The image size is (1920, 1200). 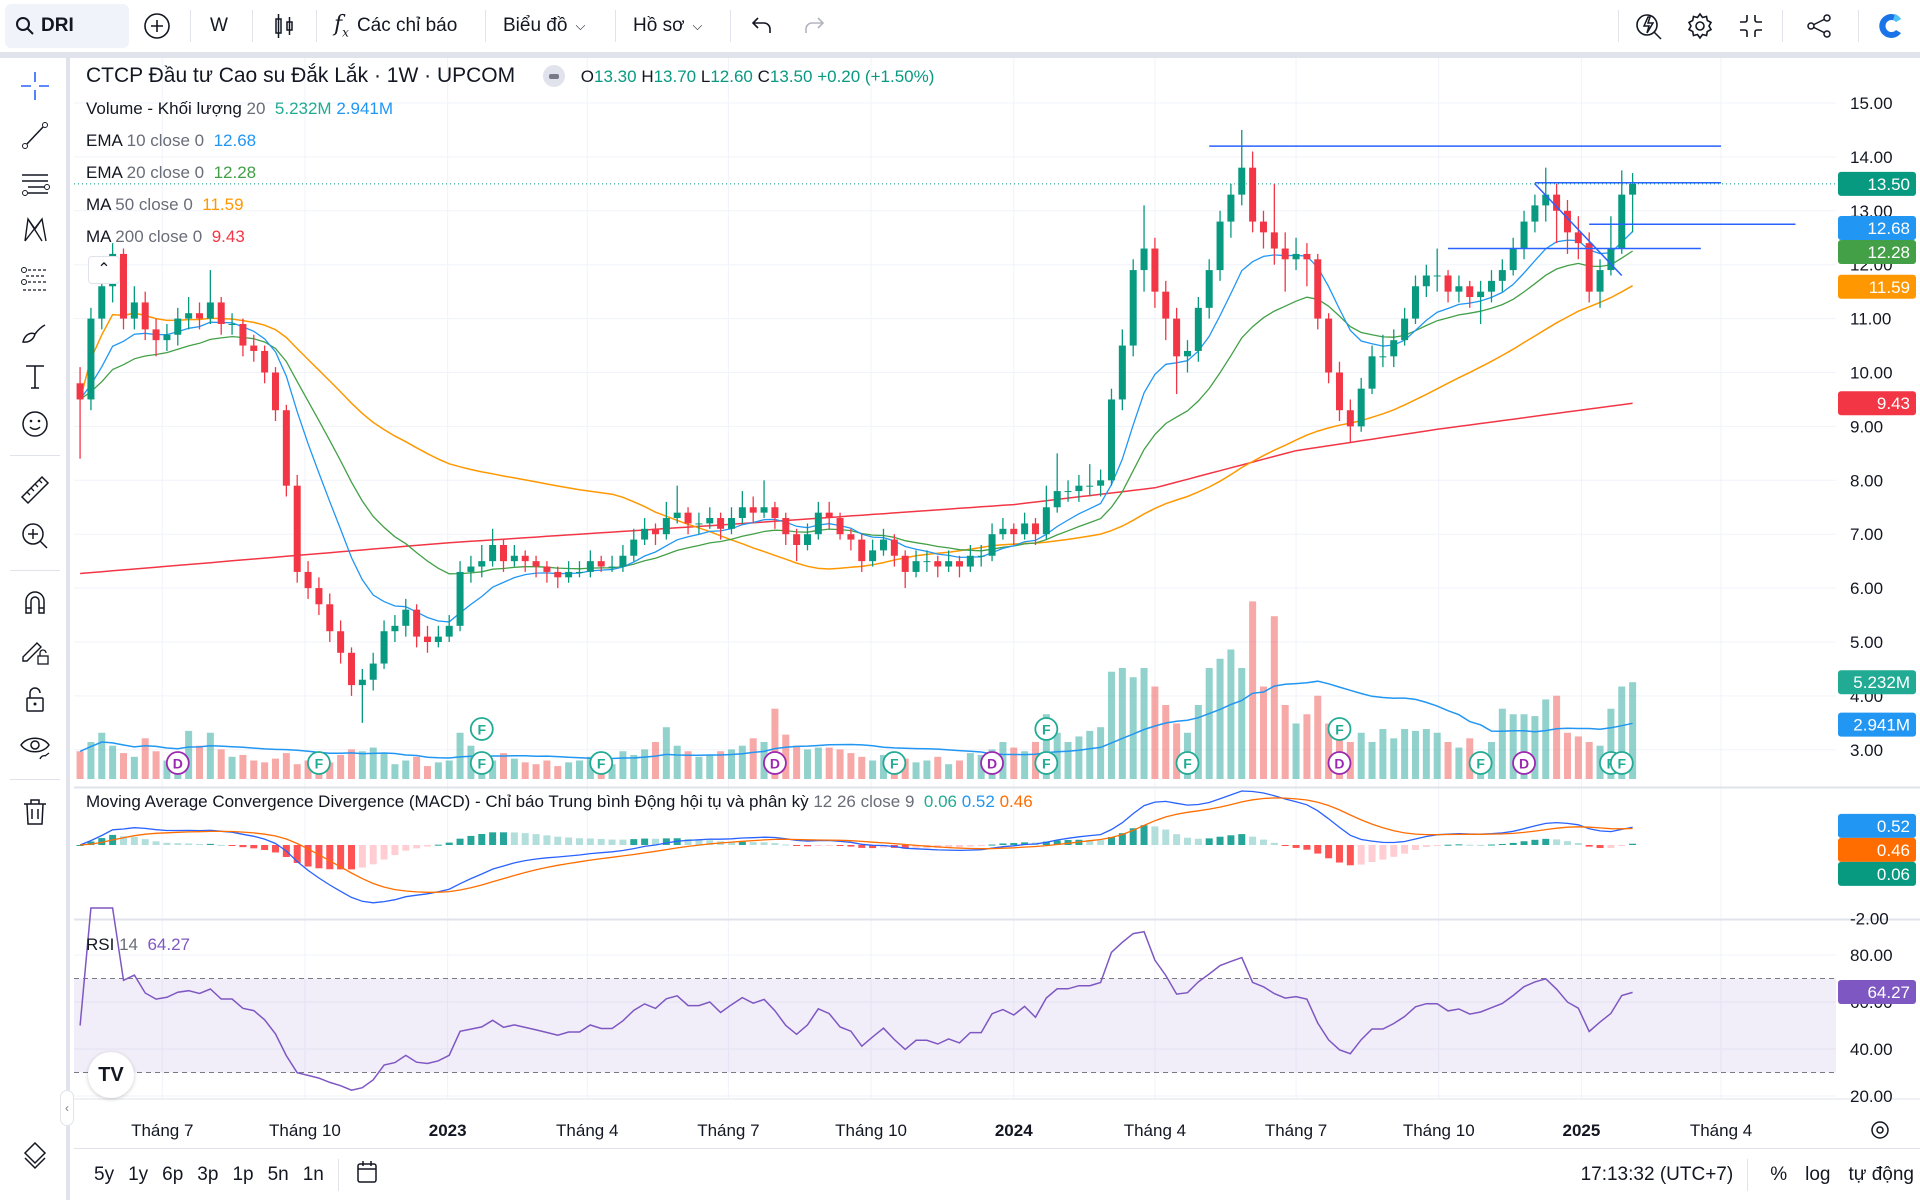 I want to click on interval-button: W, so click(x=219, y=26).